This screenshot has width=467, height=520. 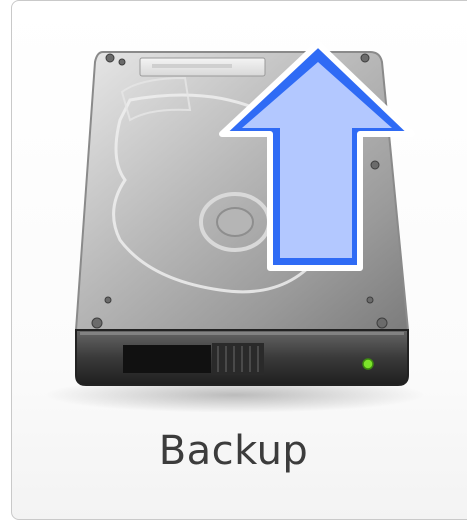 What do you see at coordinates (233, 451) in the screenshot?
I see `tile-label: Backup` at bounding box center [233, 451].